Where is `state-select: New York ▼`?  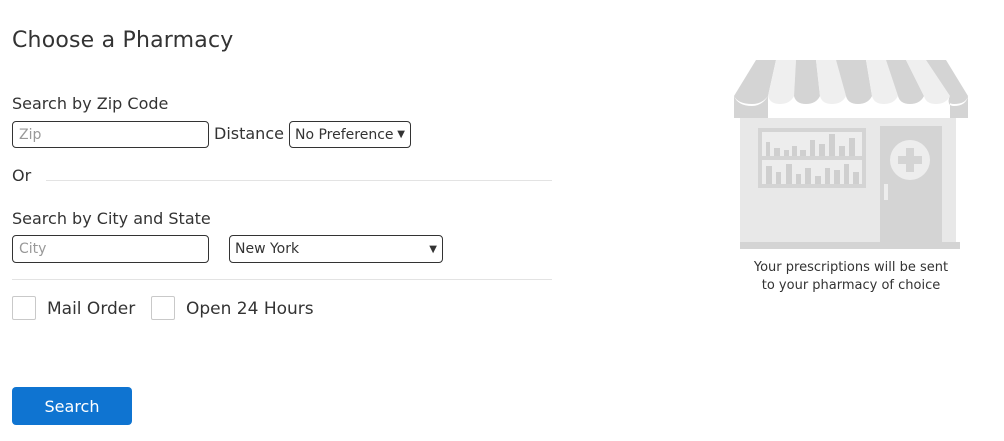
state-select: New York ▼ is located at coordinates (336, 249).